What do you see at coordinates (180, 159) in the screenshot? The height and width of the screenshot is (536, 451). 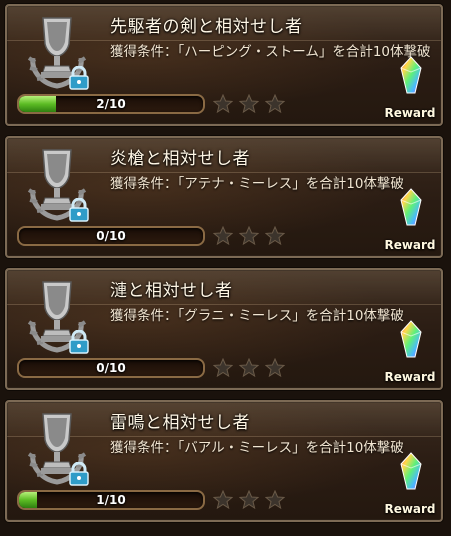 I see `achievement-title: 炎槍と相対せし者` at bounding box center [180, 159].